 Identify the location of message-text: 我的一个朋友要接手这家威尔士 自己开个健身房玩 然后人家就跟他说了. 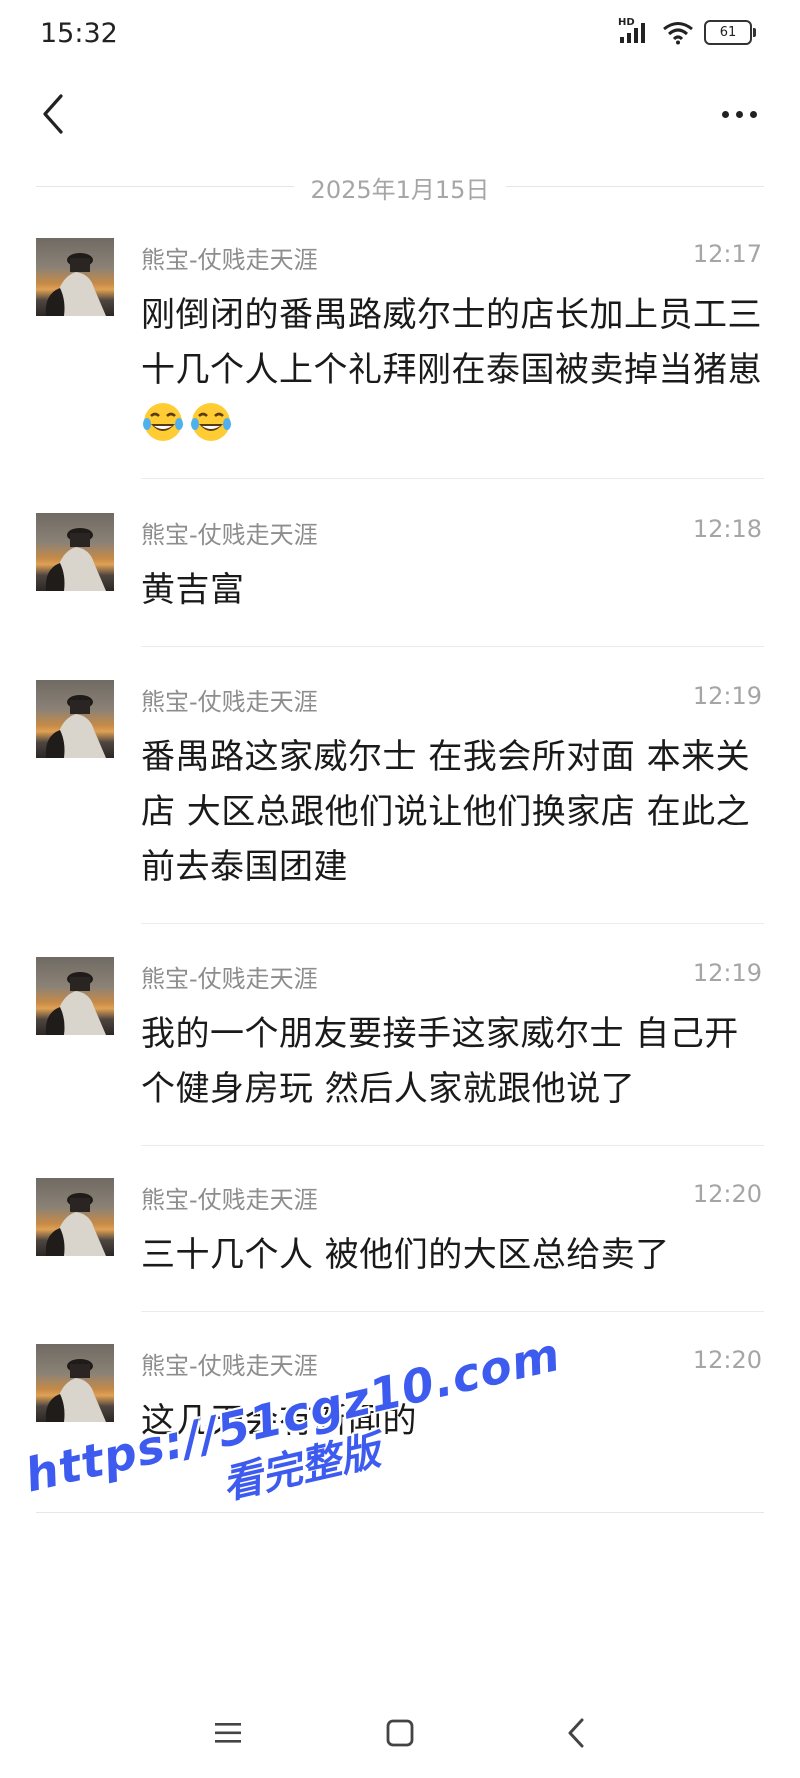
(456, 1062).